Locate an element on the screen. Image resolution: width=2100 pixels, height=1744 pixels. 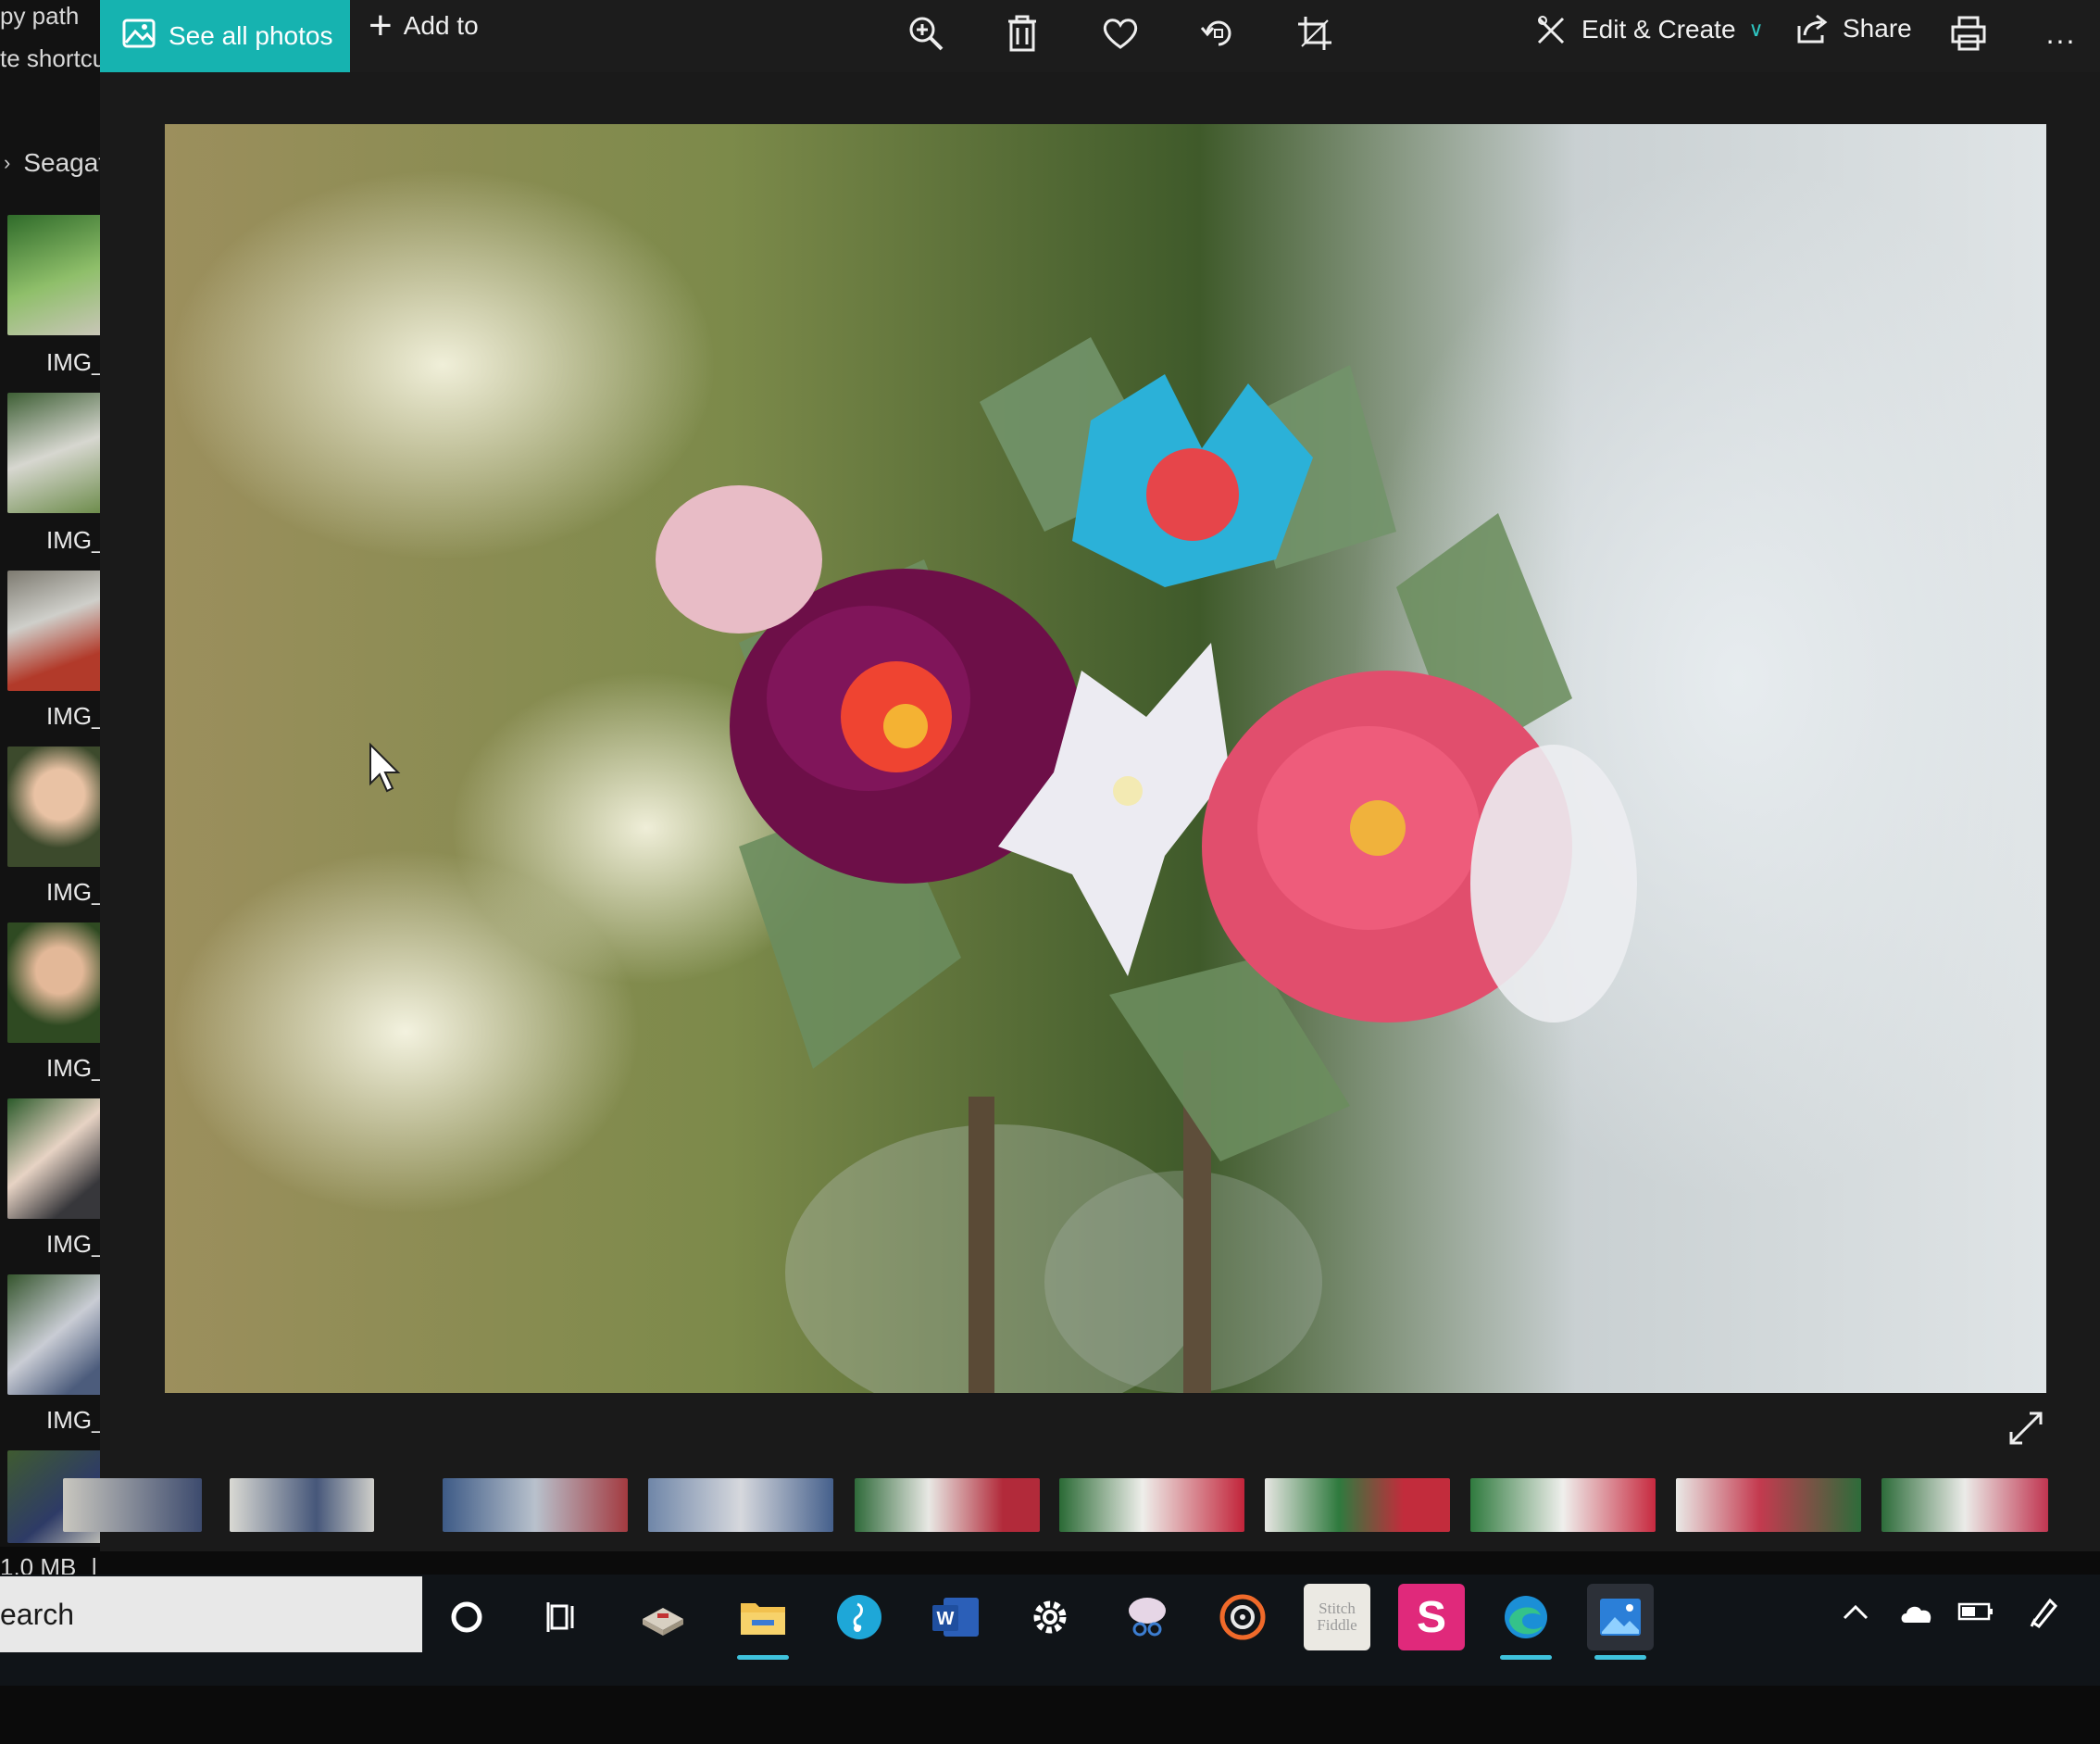
cloud-icon is located at coordinates (1916, 1614).